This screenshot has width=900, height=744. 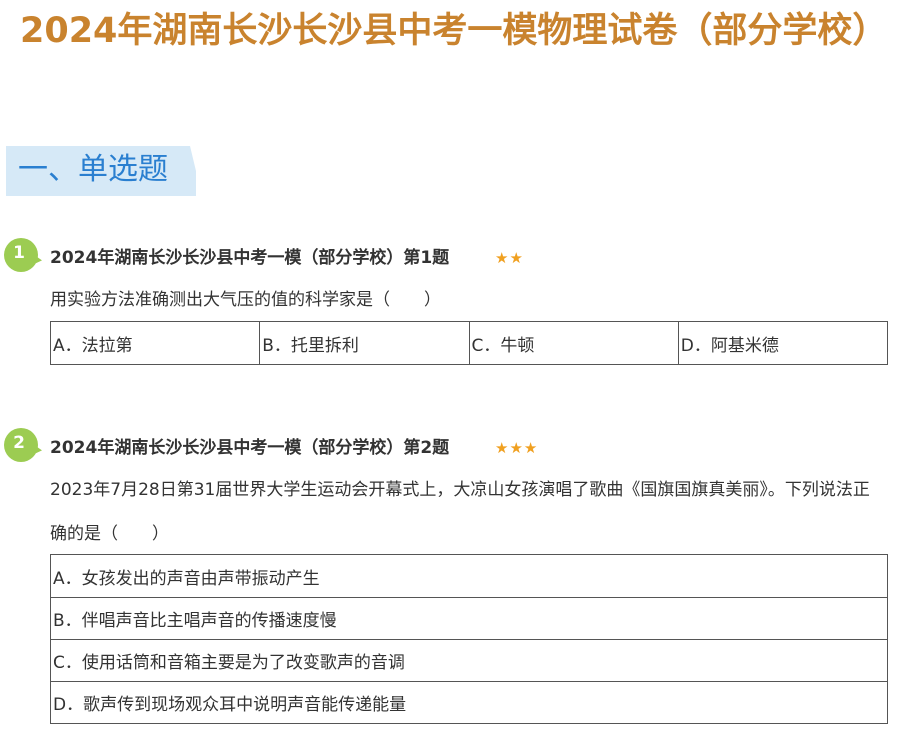 I want to click on option-d: D．歌声传到现场观众耳中说明声音能传递能量, so click(x=469, y=702).